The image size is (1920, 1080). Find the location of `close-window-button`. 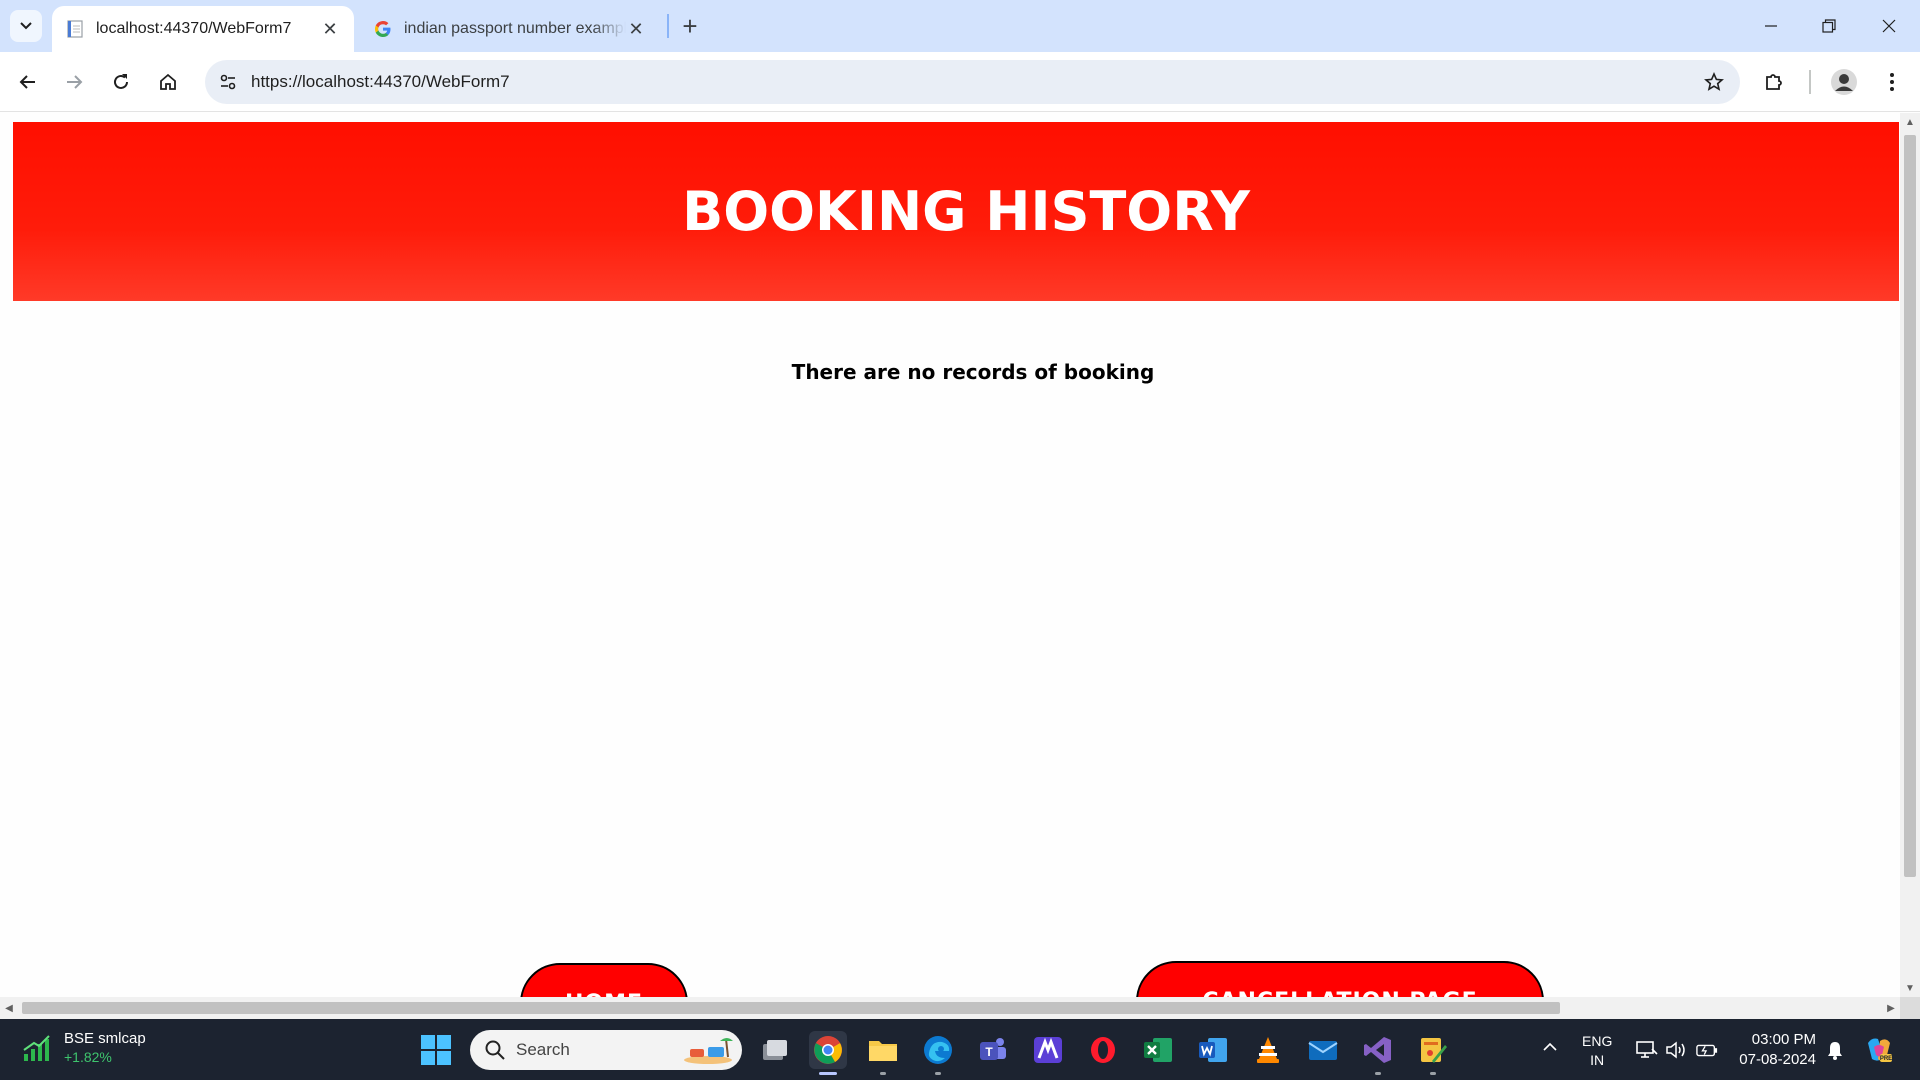

close-window-button is located at coordinates (1889, 26).